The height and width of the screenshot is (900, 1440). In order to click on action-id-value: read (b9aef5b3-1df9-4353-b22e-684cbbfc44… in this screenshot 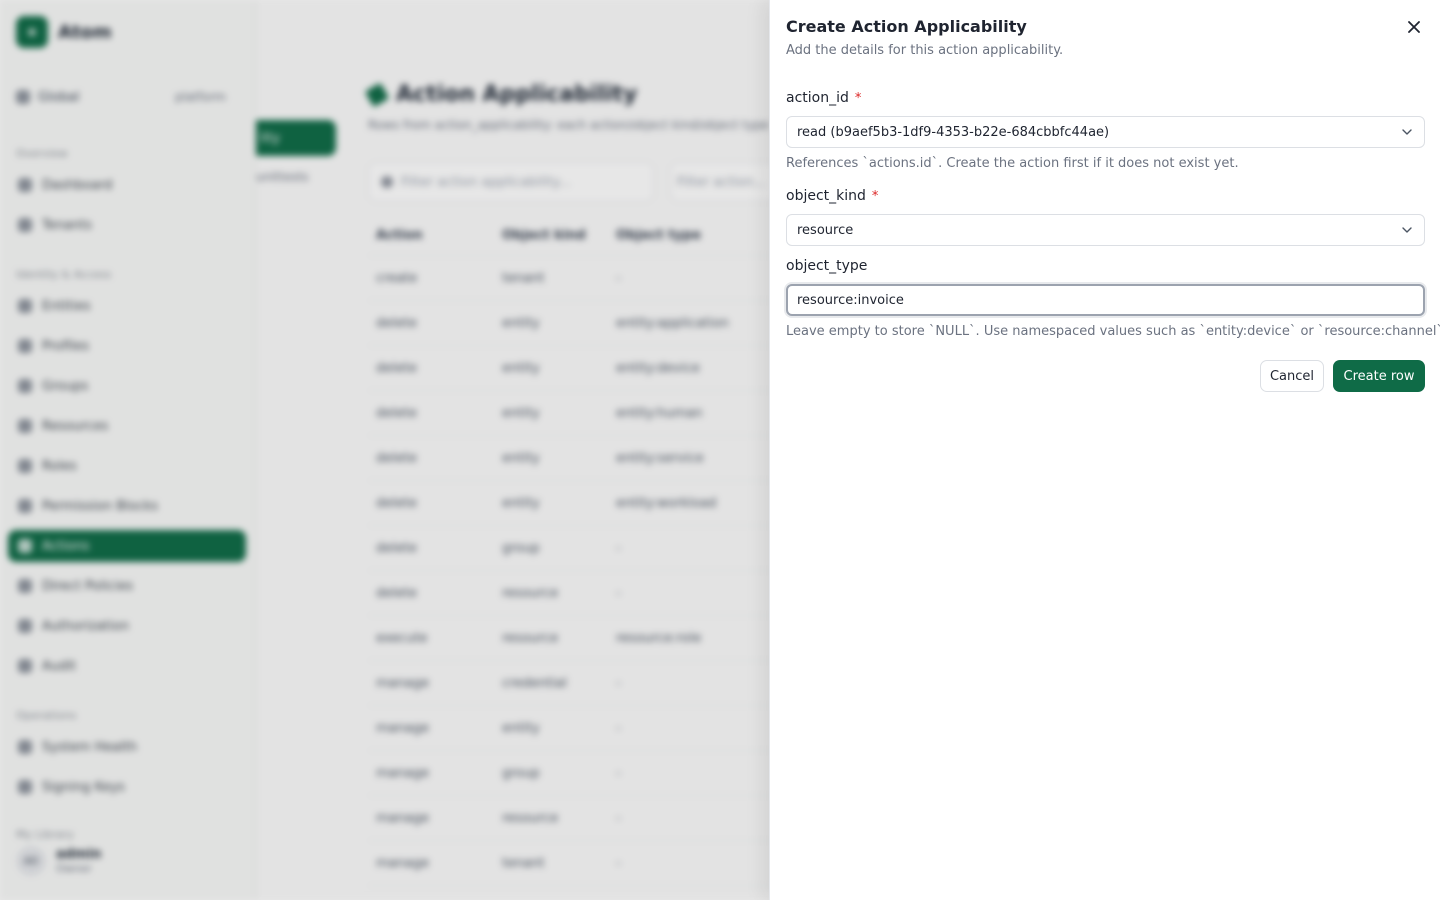, I will do `click(953, 132)`.